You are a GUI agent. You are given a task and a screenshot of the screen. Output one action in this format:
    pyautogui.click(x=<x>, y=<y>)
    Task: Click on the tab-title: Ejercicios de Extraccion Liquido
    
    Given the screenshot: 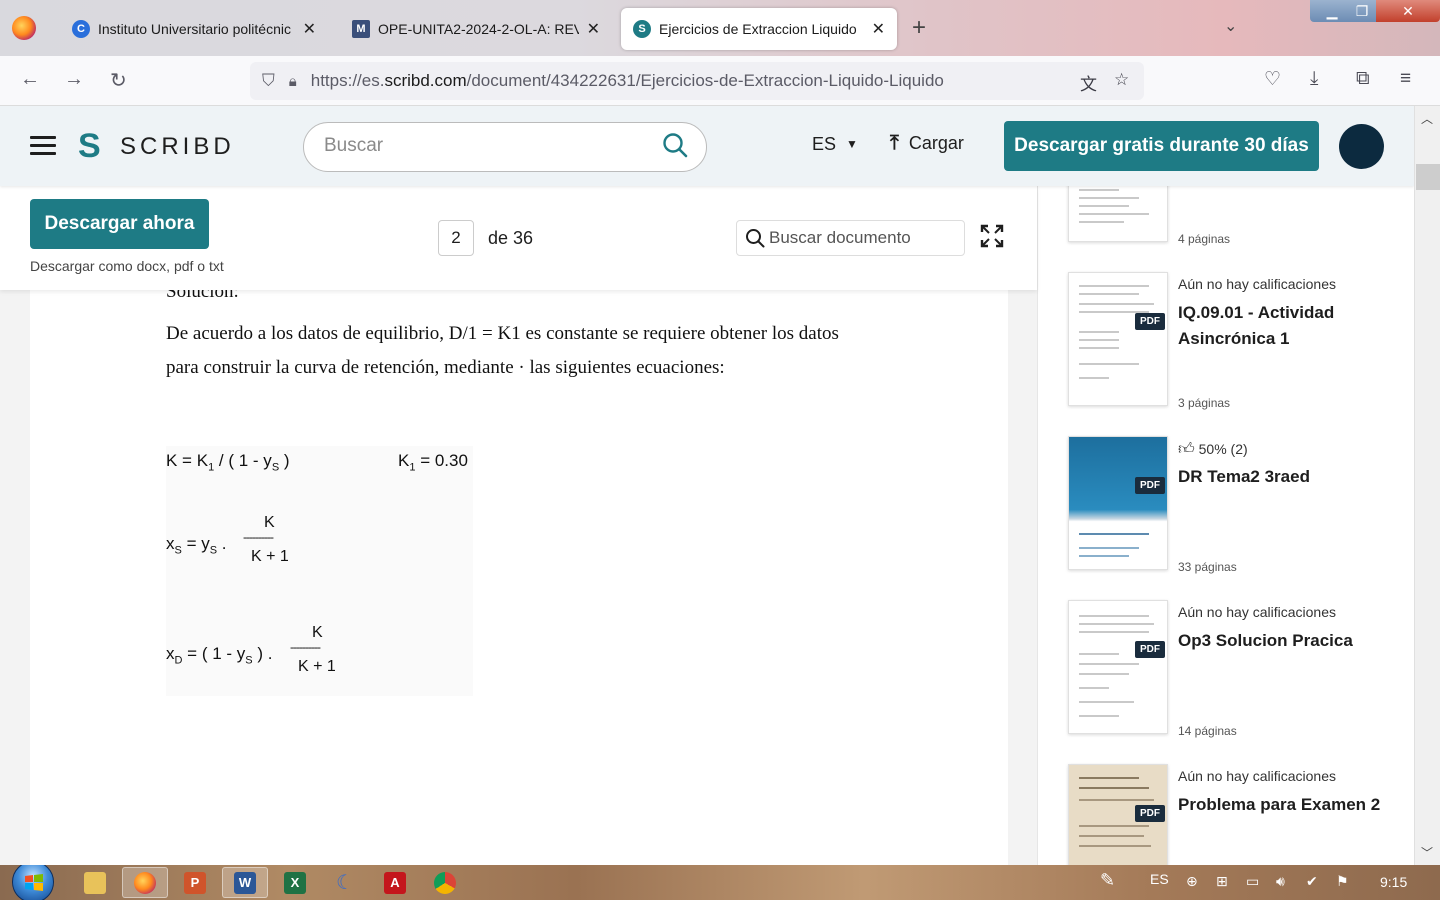 What is the action you would take?
    pyautogui.click(x=758, y=29)
    